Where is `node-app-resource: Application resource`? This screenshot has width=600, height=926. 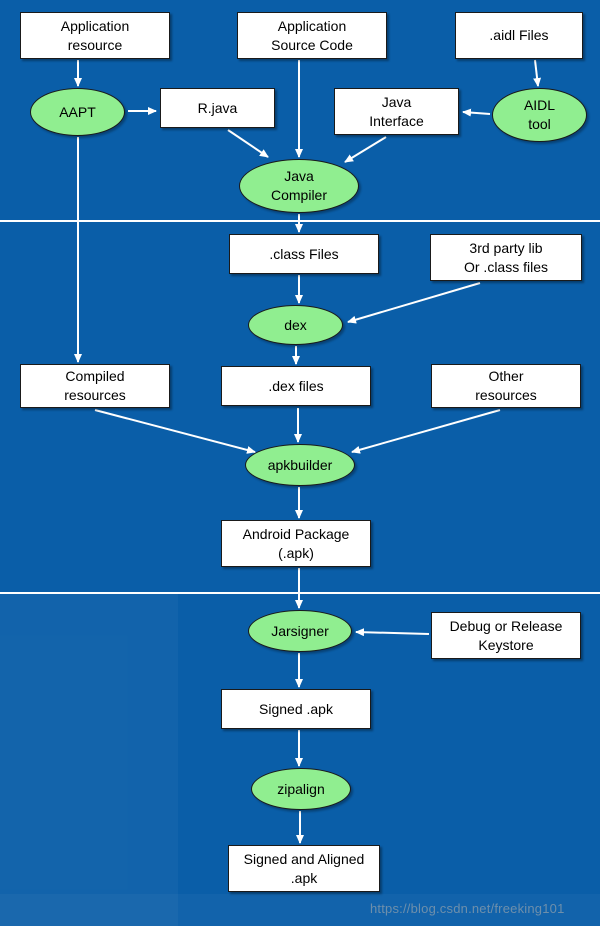
node-app-resource: Application resource is located at coordinates (95, 35).